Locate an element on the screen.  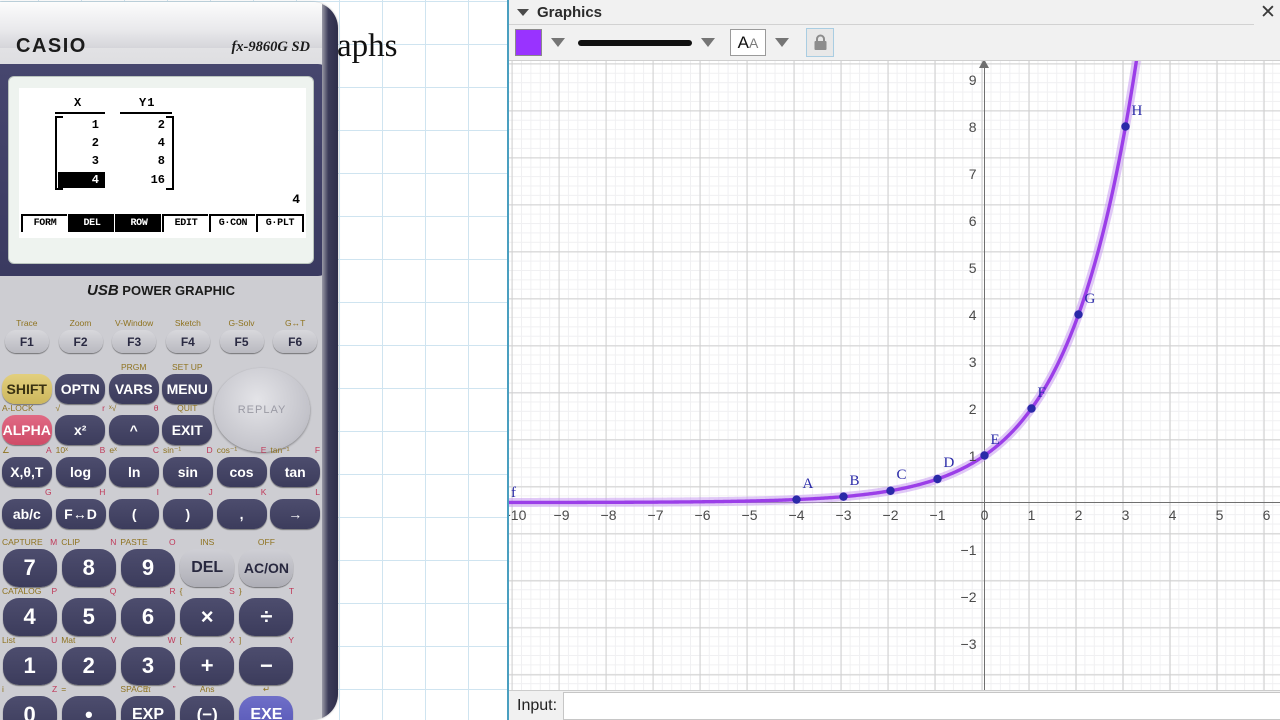
key-ln: ln is located at coordinates (134, 472).